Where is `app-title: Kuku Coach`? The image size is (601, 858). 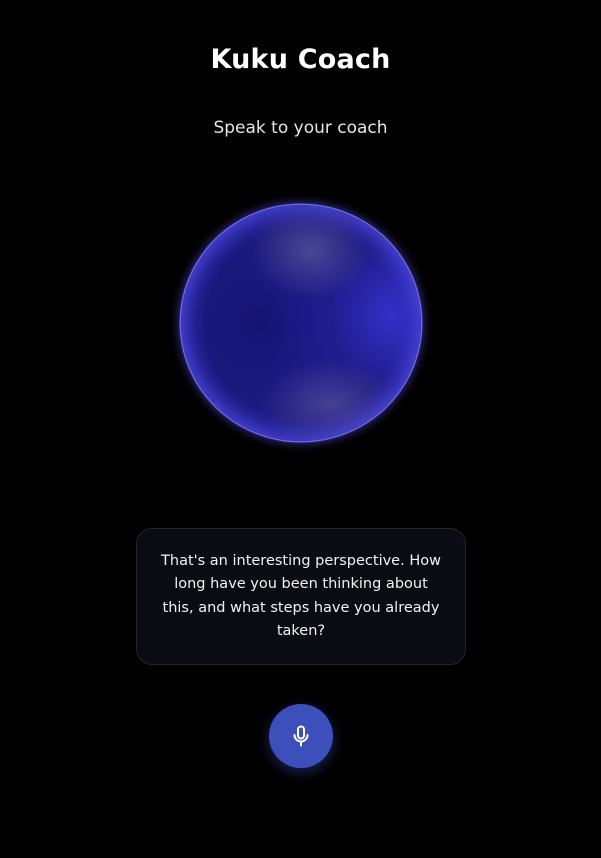
app-title: Kuku Coach is located at coordinates (300, 59).